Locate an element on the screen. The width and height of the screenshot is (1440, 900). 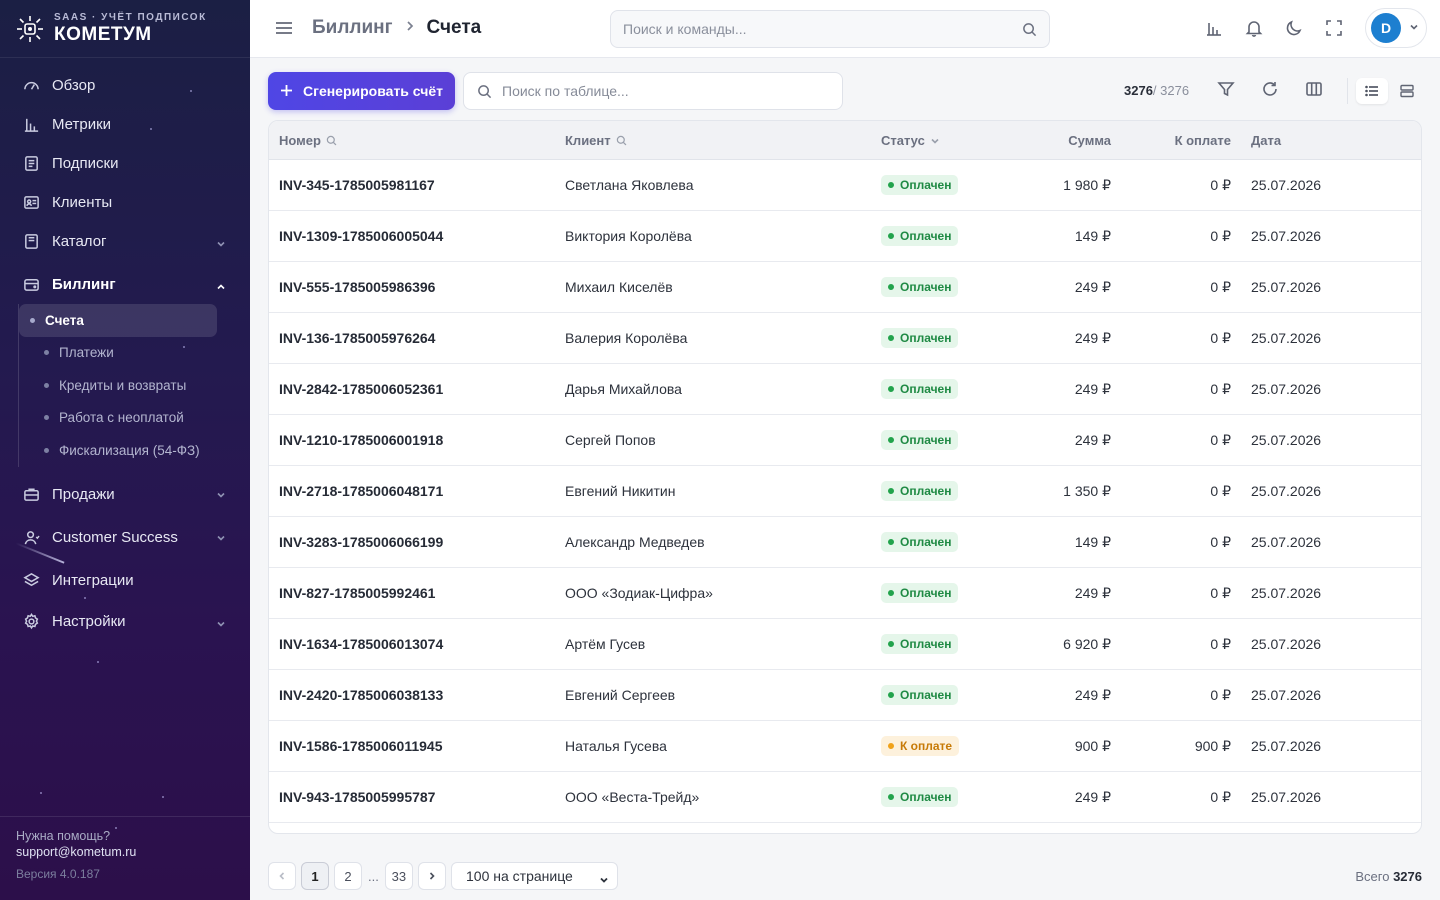
generate-invoice-label: Сгенерировать счёт is located at coordinates (373, 91).